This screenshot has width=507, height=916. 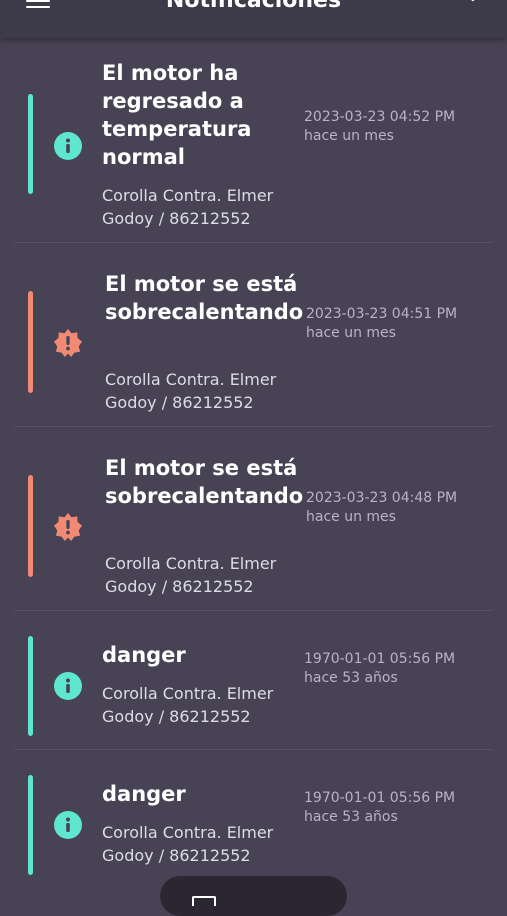 What do you see at coordinates (204, 901) in the screenshot?
I see `document-icon` at bounding box center [204, 901].